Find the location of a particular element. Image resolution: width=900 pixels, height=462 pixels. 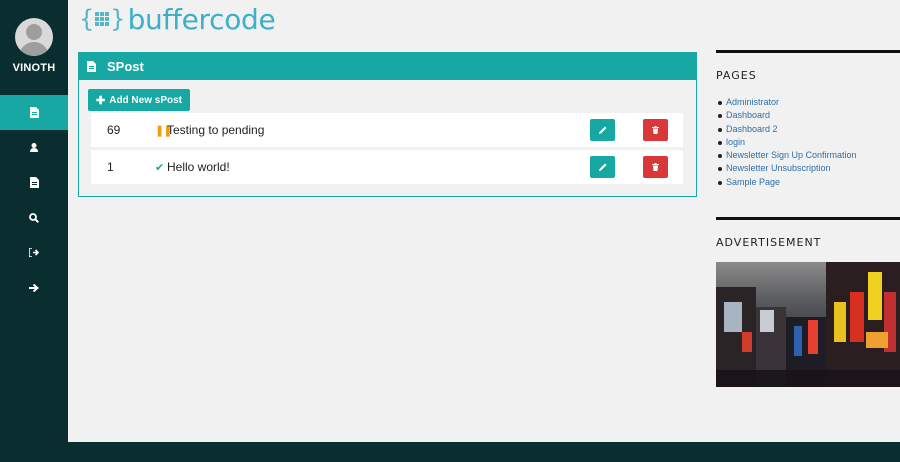

arrow-right-icon is located at coordinates (34, 287).